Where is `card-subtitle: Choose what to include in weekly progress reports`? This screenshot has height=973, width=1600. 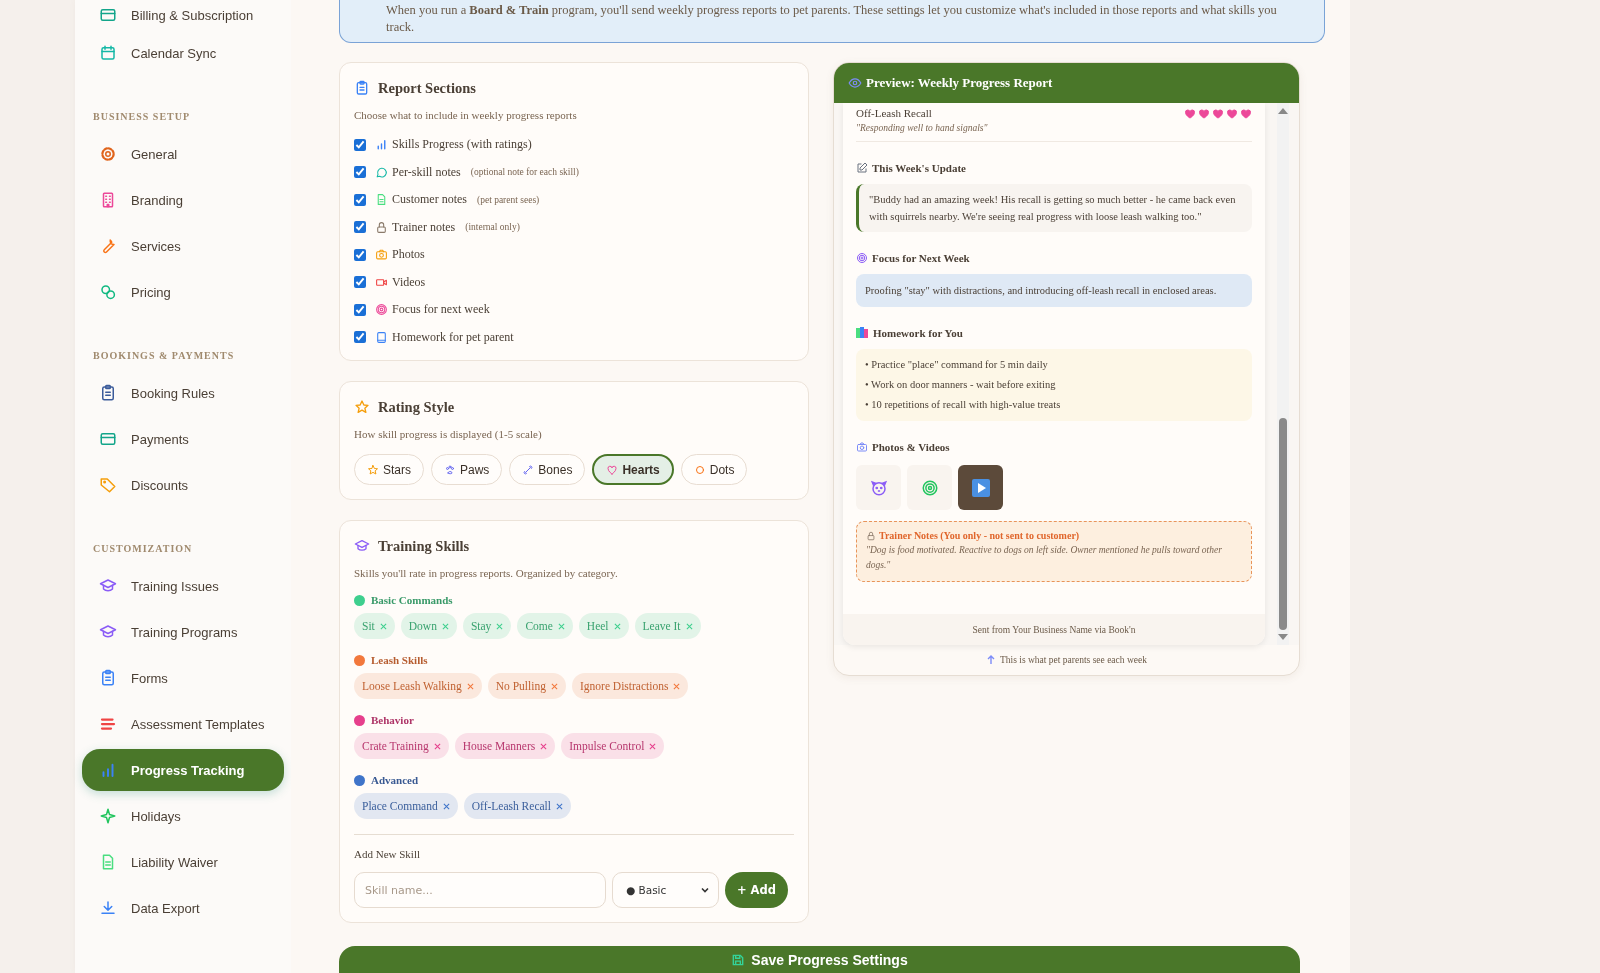
card-subtitle: Choose what to include in weekly progress reports is located at coordinates (466, 115).